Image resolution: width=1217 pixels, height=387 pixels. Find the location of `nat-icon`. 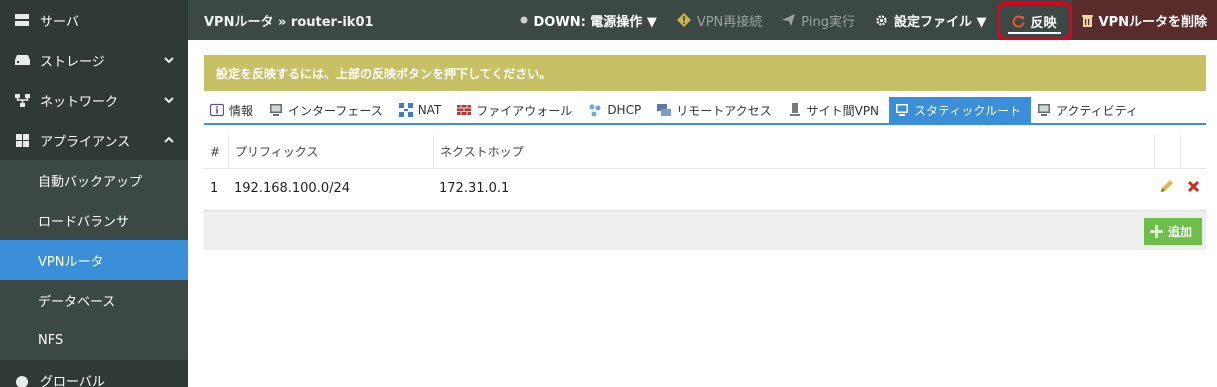

nat-icon is located at coordinates (405, 110).